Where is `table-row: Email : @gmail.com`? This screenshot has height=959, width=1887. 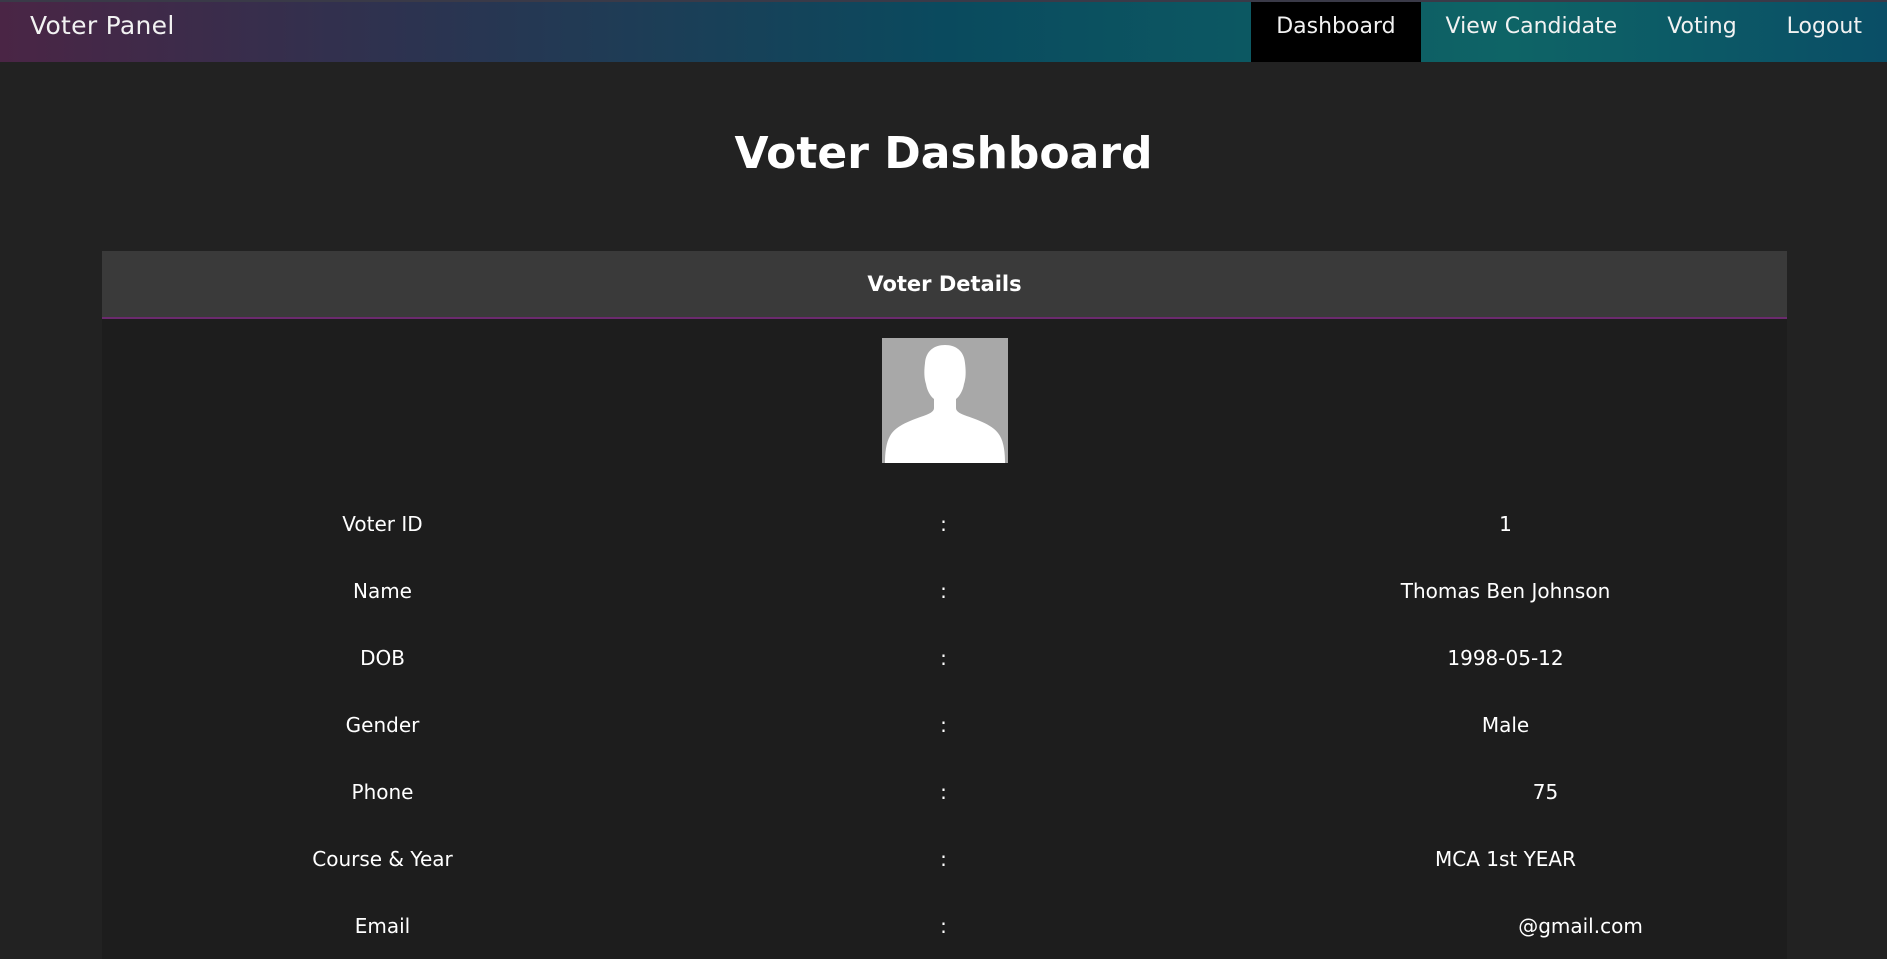
table-row: Email : @gmail.com is located at coordinates (944, 925).